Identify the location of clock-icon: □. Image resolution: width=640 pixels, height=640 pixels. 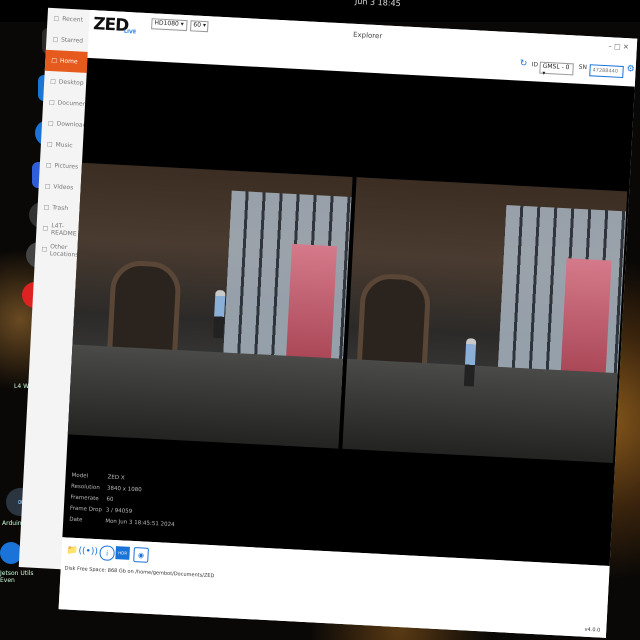
(56, 19).